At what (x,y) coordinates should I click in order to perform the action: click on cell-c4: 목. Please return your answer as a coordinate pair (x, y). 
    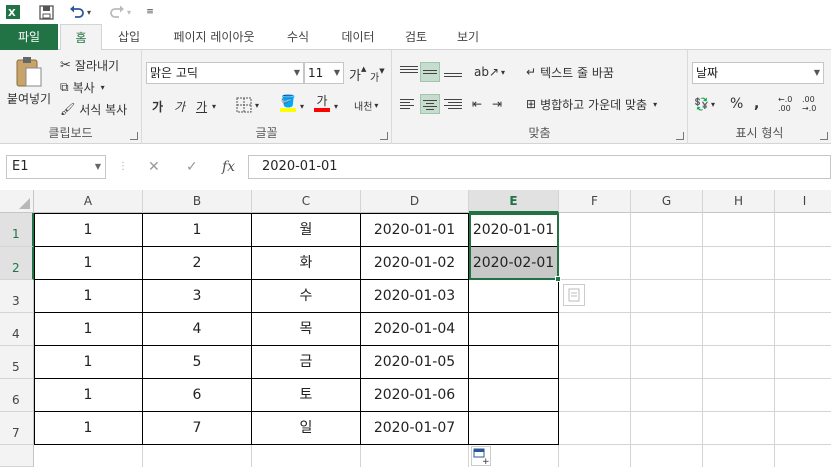
    Looking at the image, I should click on (306, 329).